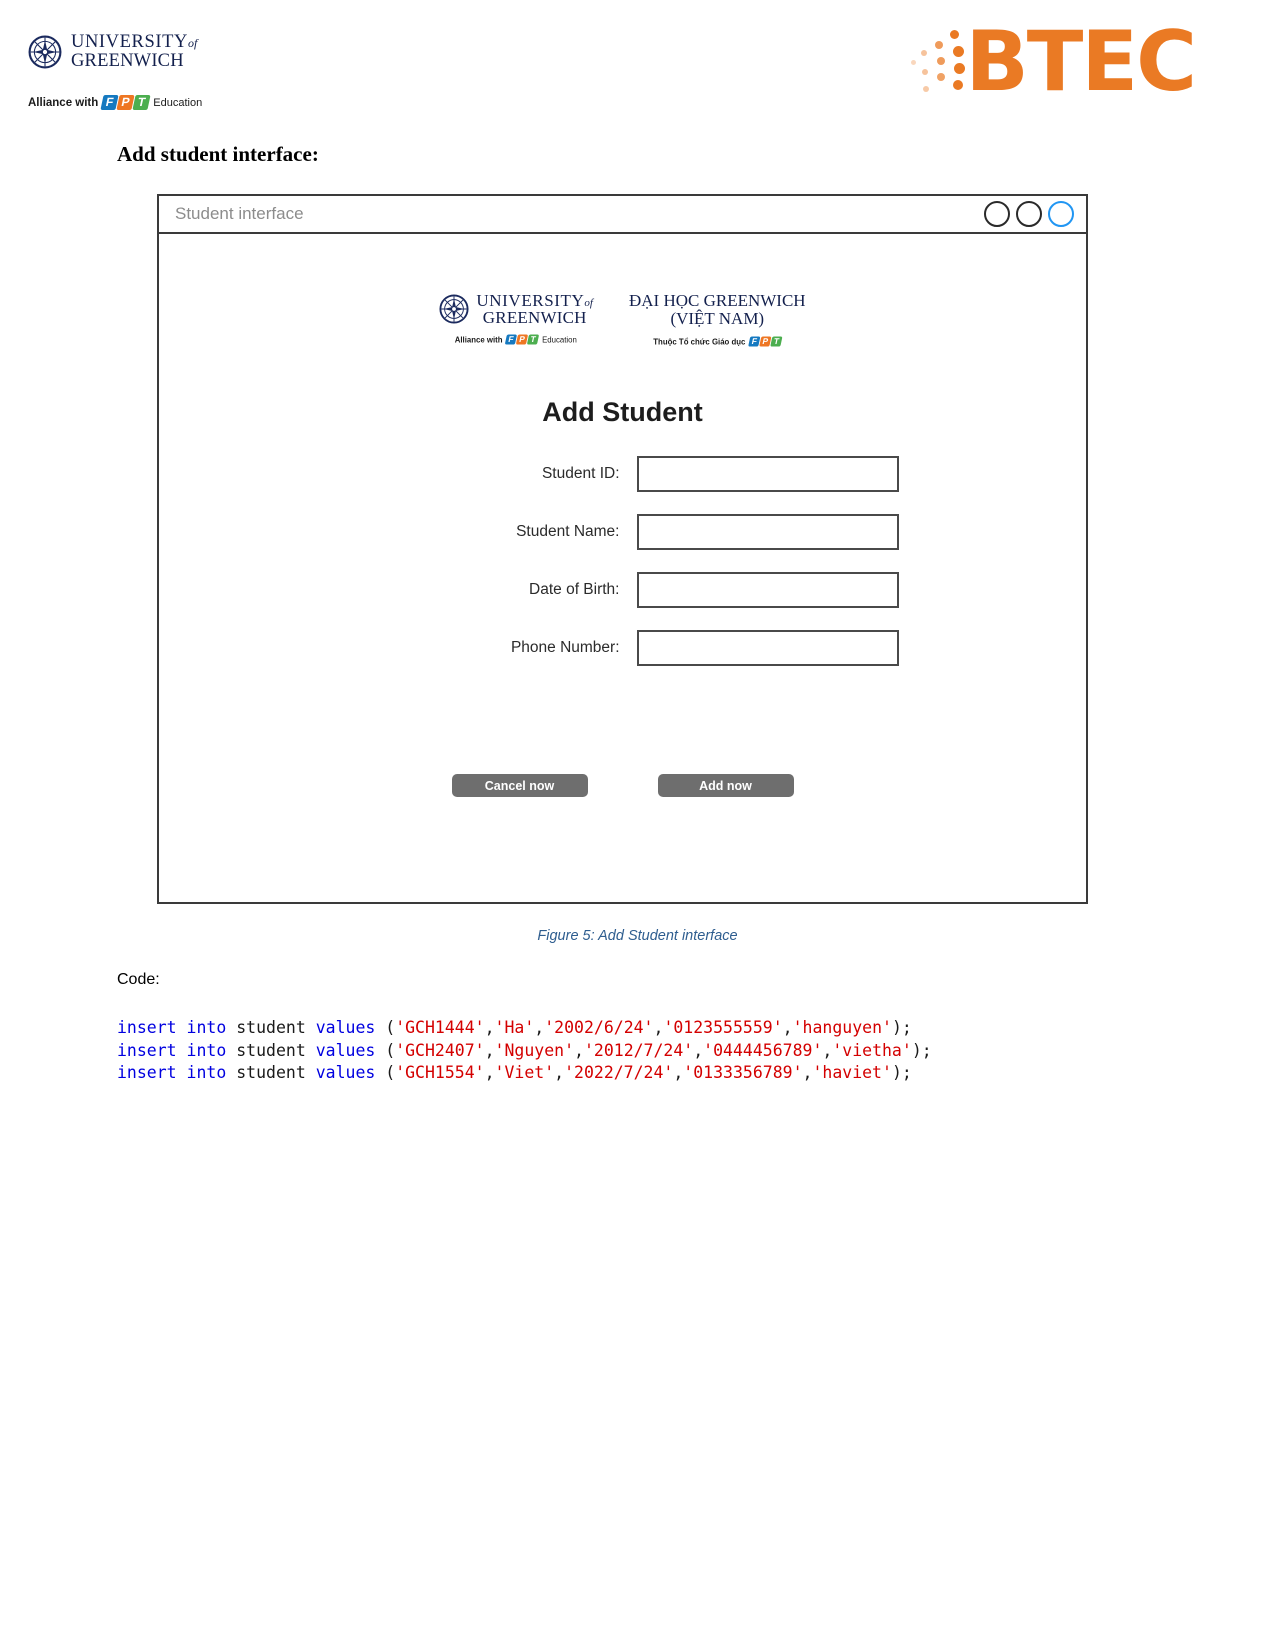  What do you see at coordinates (622, 215) in the screenshot?
I see `window-titlebar: Student interface` at bounding box center [622, 215].